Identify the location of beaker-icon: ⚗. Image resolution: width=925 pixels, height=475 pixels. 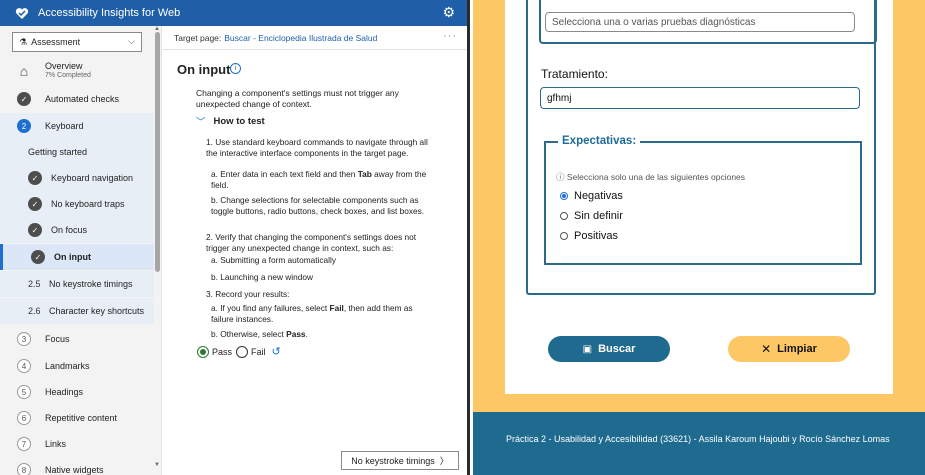
(23, 41).